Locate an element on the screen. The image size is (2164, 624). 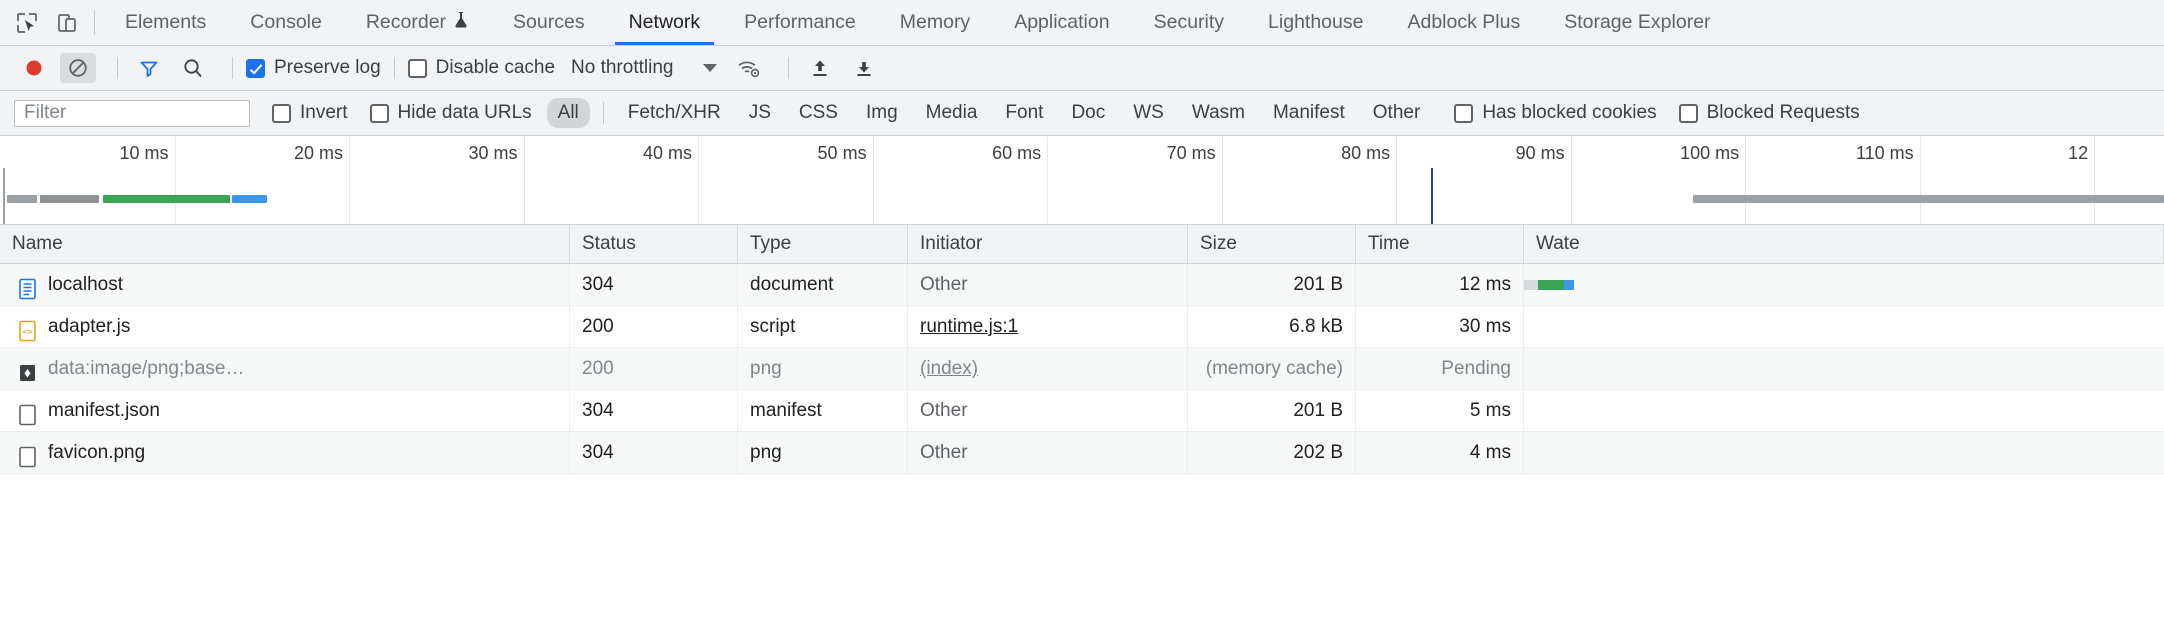
tab-storage-explorer: Storage Explorer is located at coordinates (1637, 22).